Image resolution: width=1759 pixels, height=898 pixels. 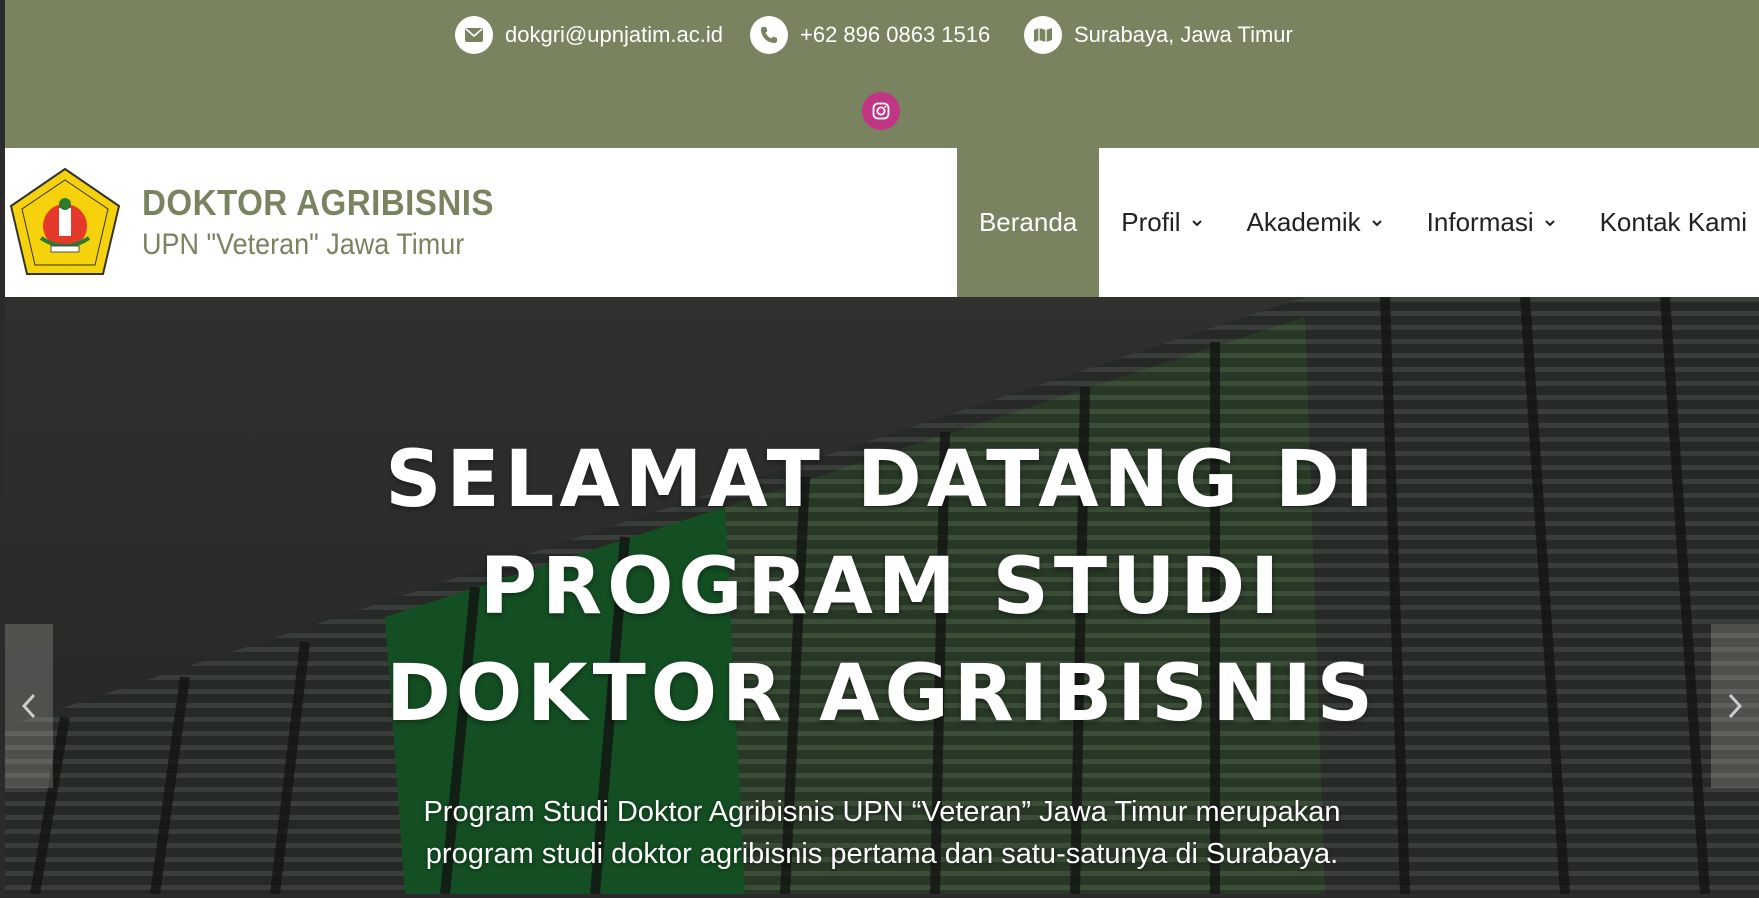 I want to click on location-contact: Surabaya, Jawa Timur, so click(x=1158, y=35).